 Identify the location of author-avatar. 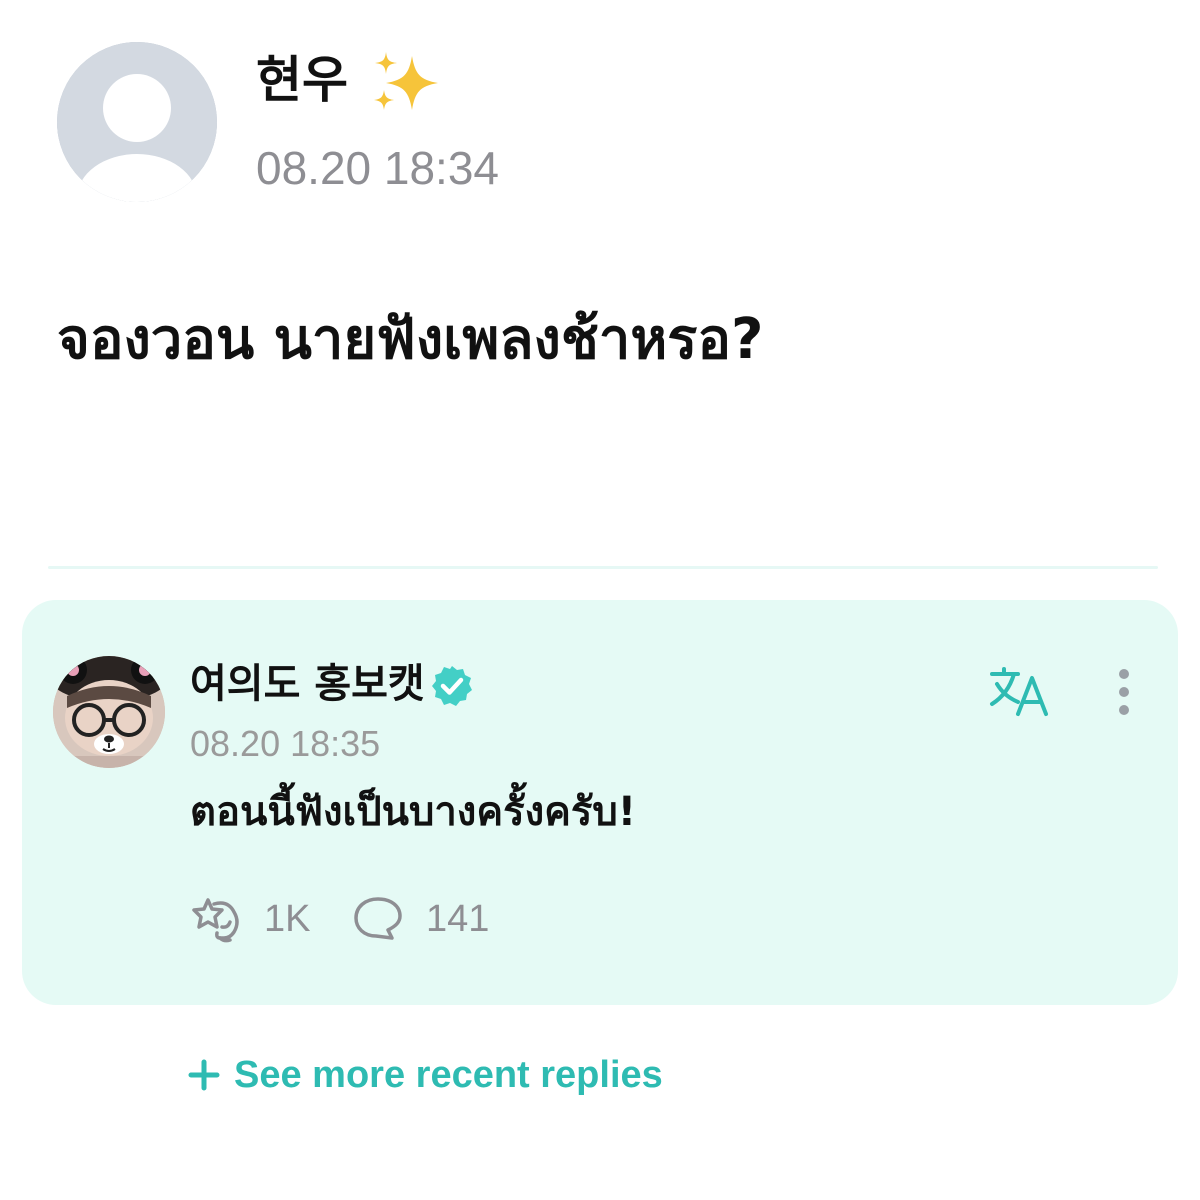
(137, 122).